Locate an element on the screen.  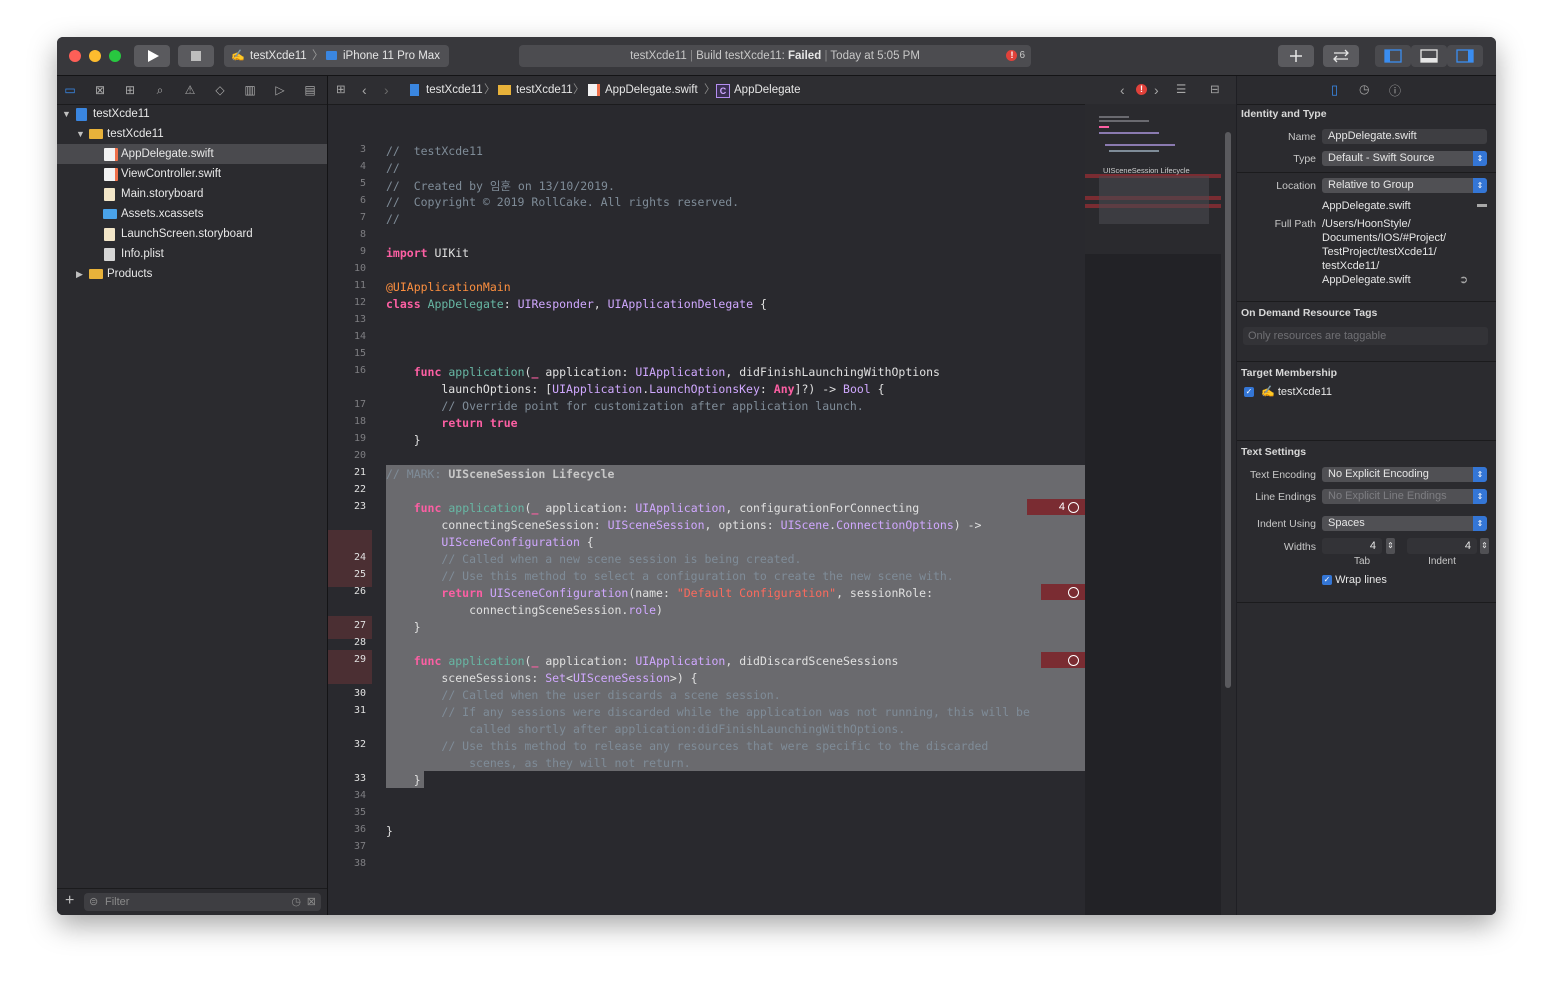
tab-width-stepper: ⇕ is located at coordinates (1390, 546).